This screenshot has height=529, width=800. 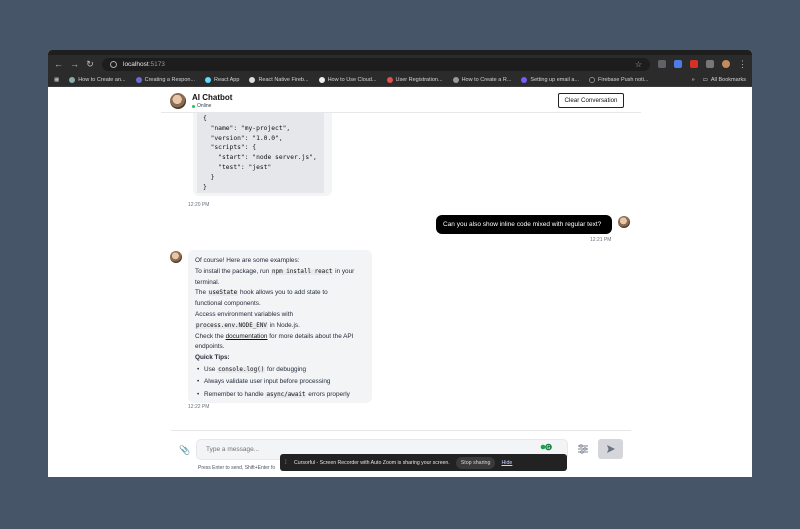 What do you see at coordinates (401, 100) in the screenshot?
I see `chat-header: AI Chatbot Online Clear Conversation` at bounding box center [401, 100].